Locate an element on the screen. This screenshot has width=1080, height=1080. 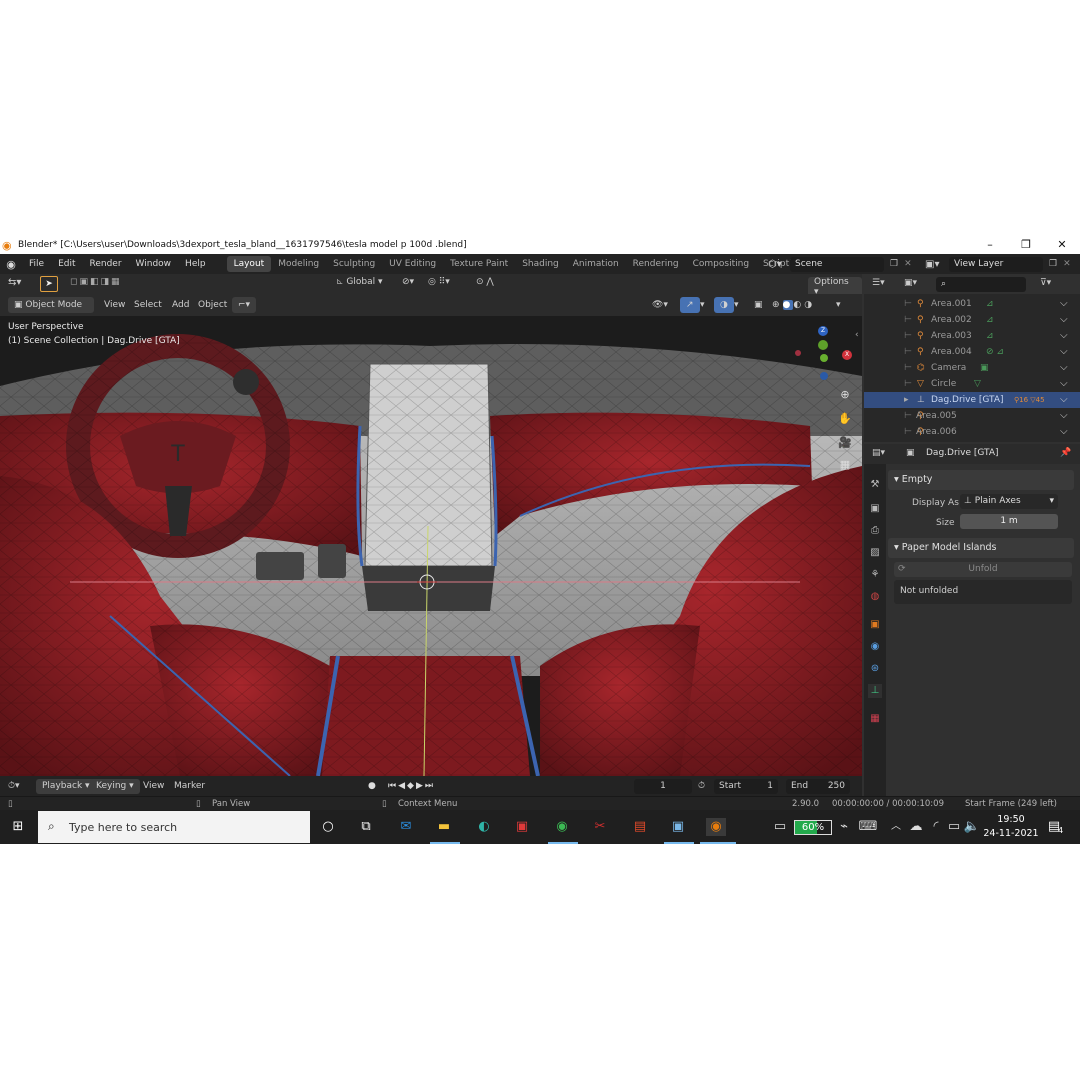
texture-tab-icon: ▦ is located at coordinates (875, 719).